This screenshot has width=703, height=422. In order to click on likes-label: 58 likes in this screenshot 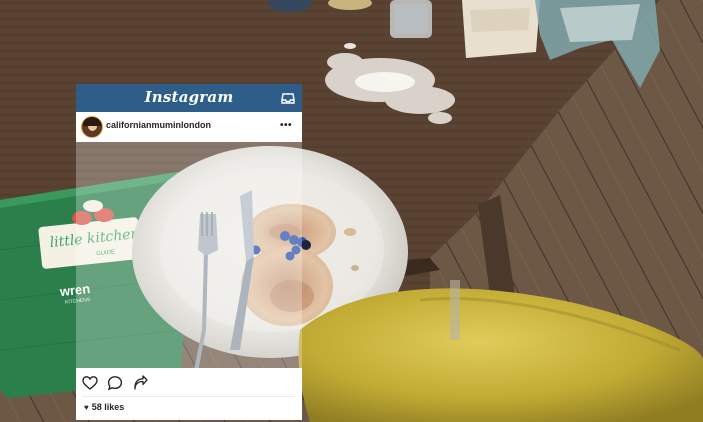, I will do `click(108, 407)`.